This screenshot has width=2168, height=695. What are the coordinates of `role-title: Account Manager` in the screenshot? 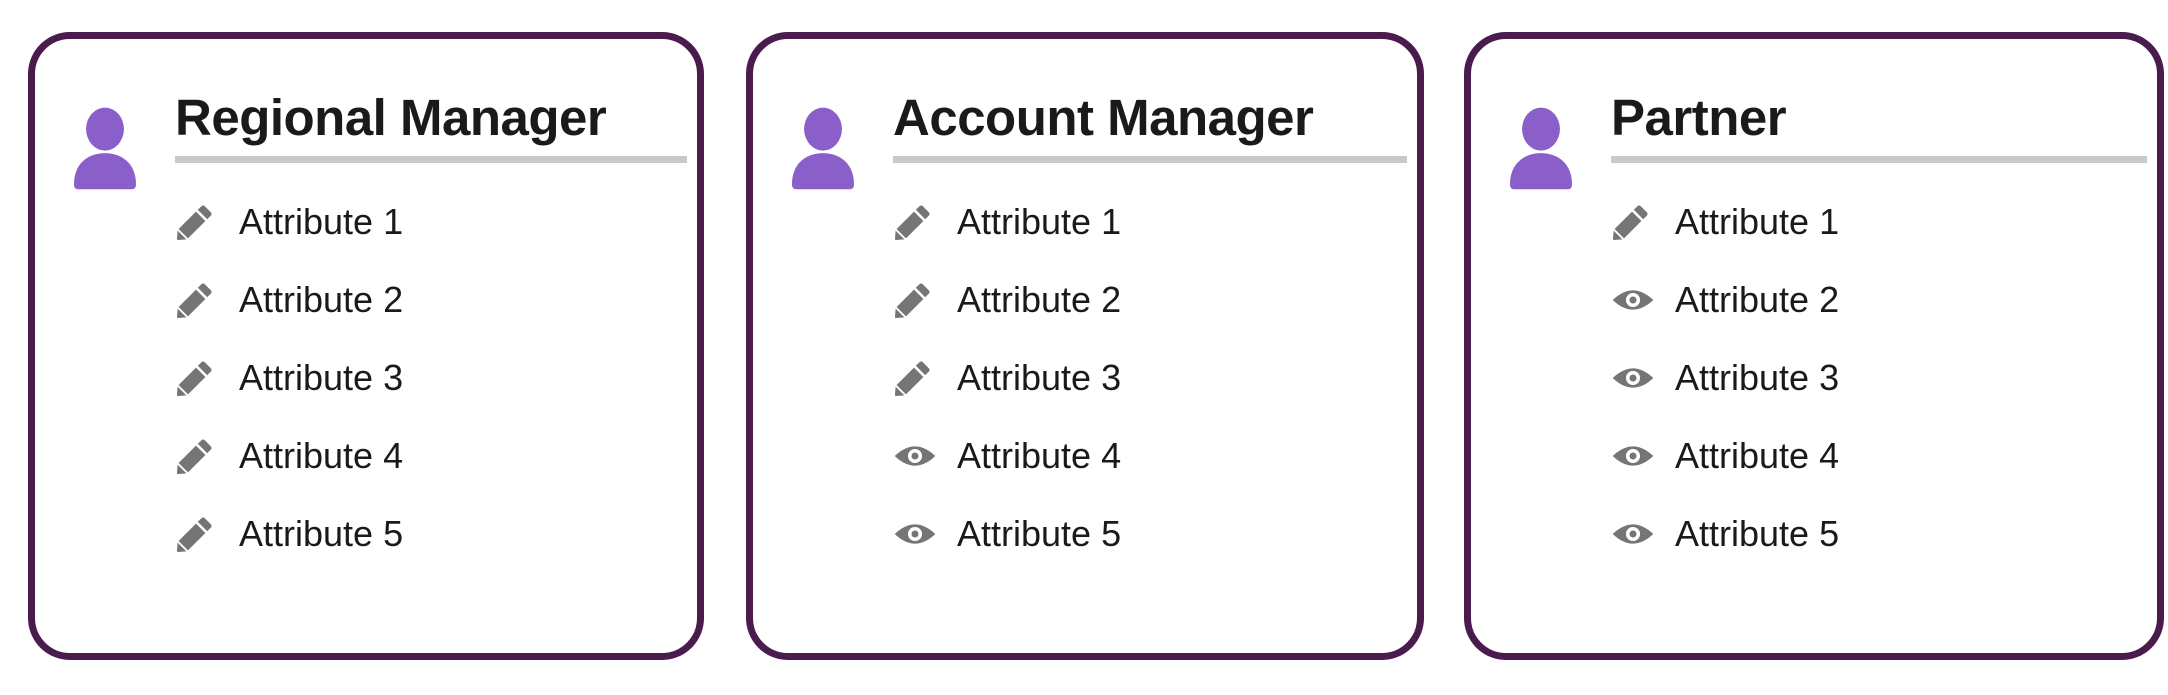 It's located at (1103, 117).